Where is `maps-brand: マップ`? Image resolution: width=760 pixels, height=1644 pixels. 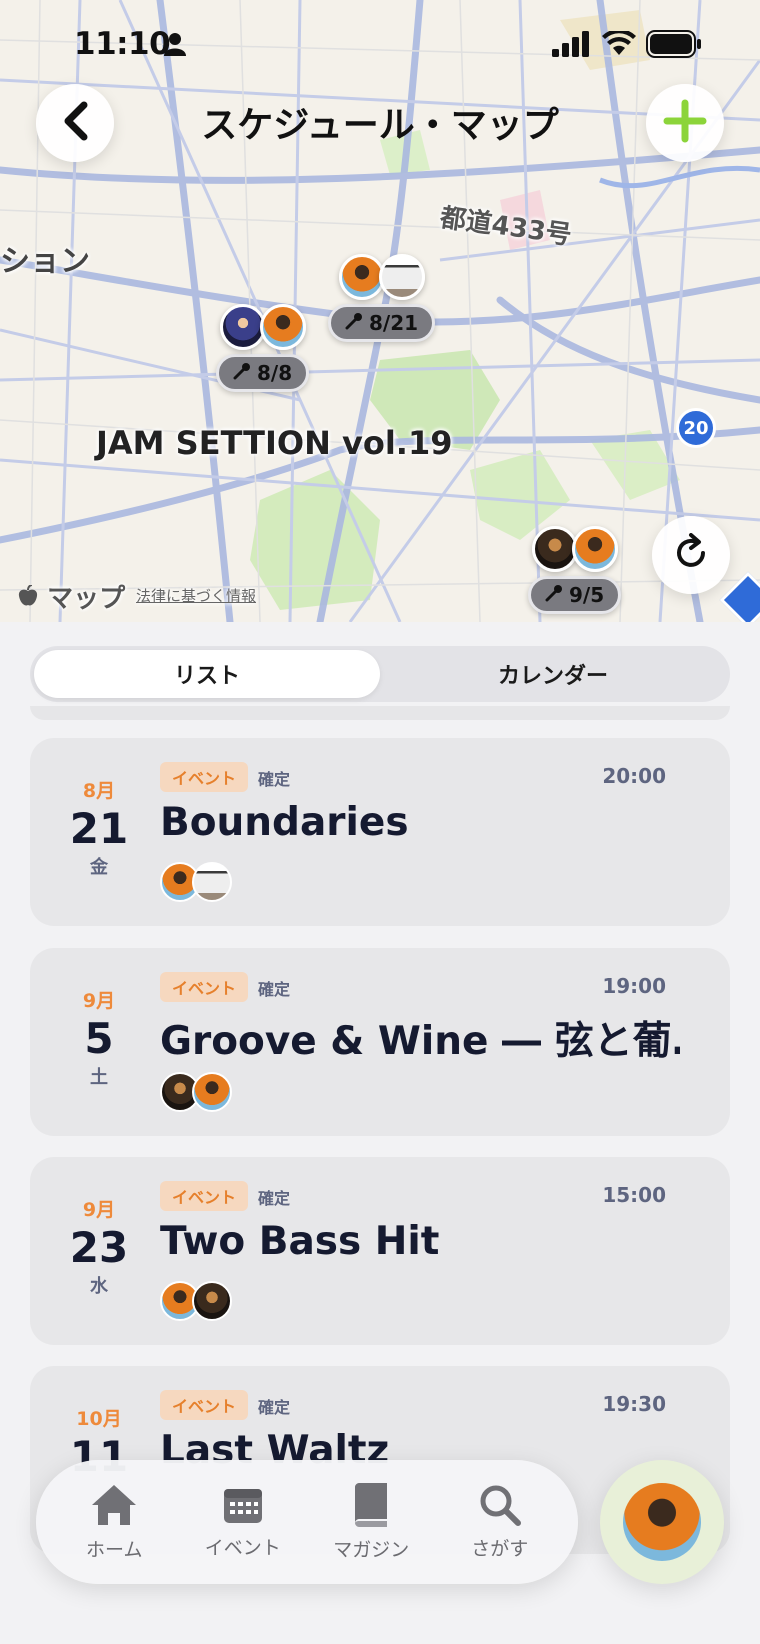 maps-brand: マップ is located at coordinates (86, 599).